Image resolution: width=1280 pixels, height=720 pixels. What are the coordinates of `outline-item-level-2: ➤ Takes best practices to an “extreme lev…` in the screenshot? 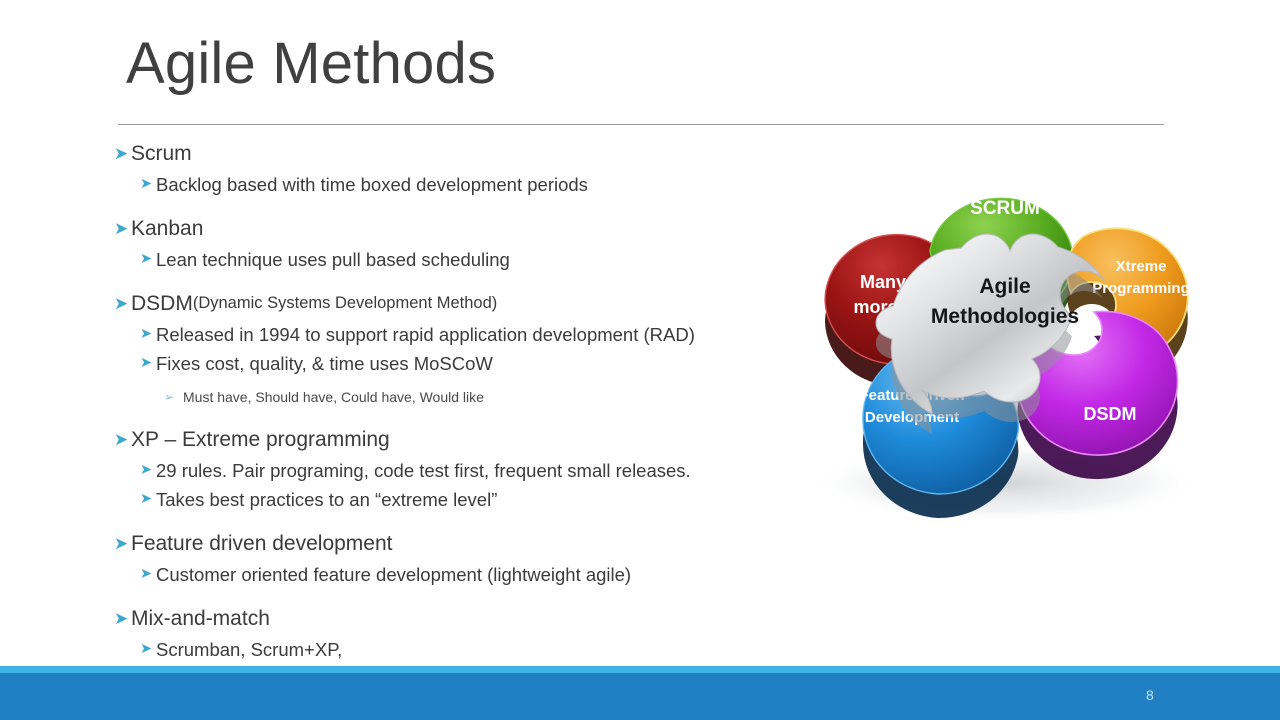 It's located at (459, 499).